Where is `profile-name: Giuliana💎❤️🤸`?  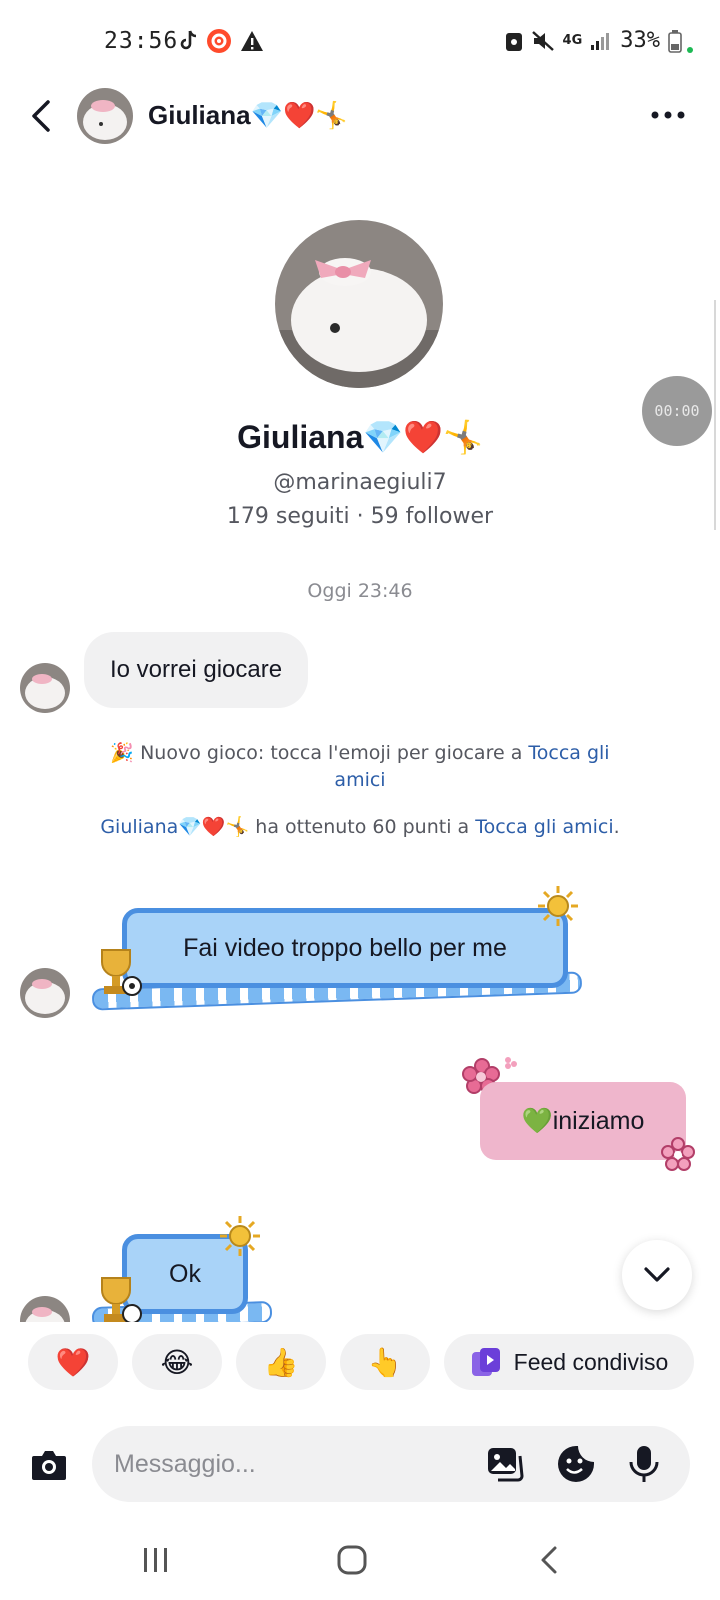 profile-name: Giuliana💎❤️🤸 is located at coordinates (360, 437).